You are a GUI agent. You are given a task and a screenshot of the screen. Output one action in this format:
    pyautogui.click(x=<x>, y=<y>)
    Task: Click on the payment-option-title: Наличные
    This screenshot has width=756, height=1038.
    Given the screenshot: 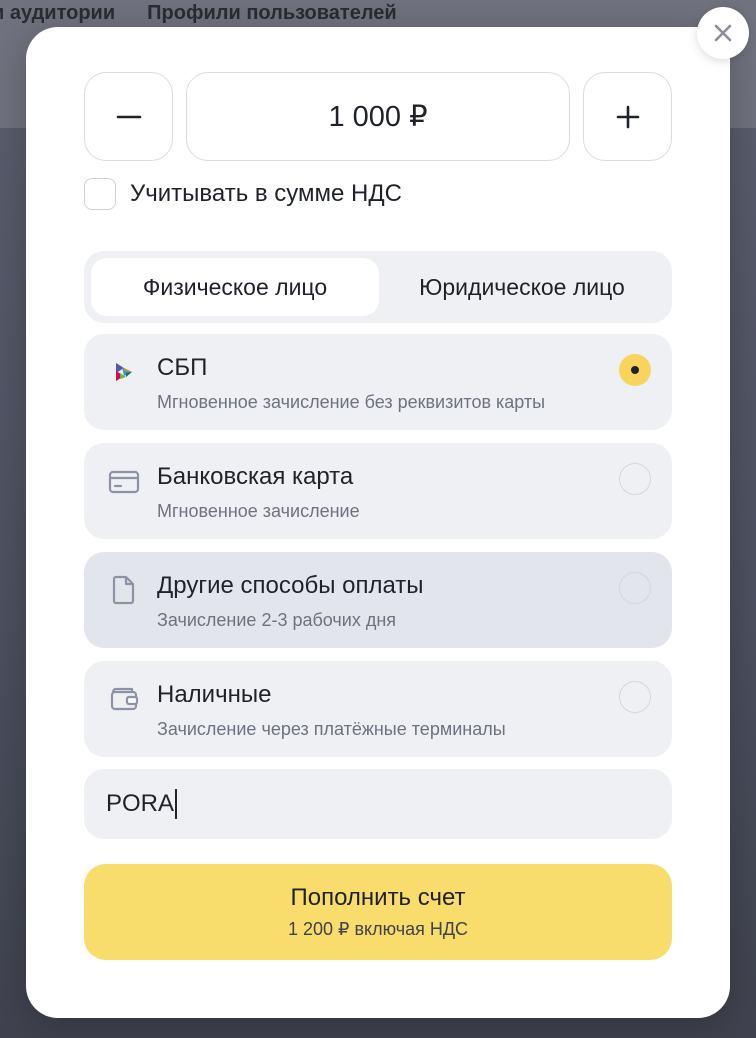 What is the action you would take?
    pyautogui.click(x=214, y=694)
    